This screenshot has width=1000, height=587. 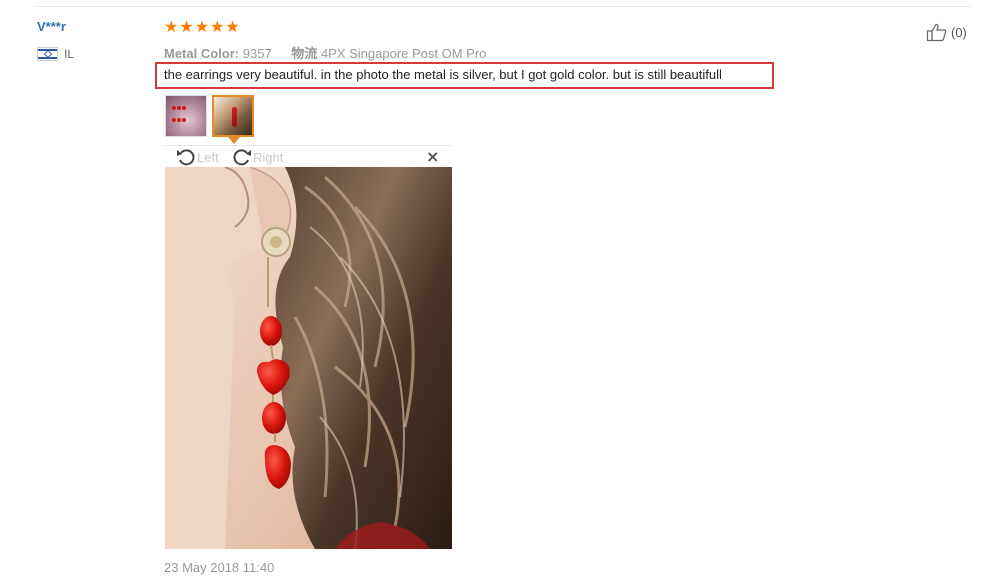 I want to click on rotate-left-button: Left, so click(x=197, y=157).